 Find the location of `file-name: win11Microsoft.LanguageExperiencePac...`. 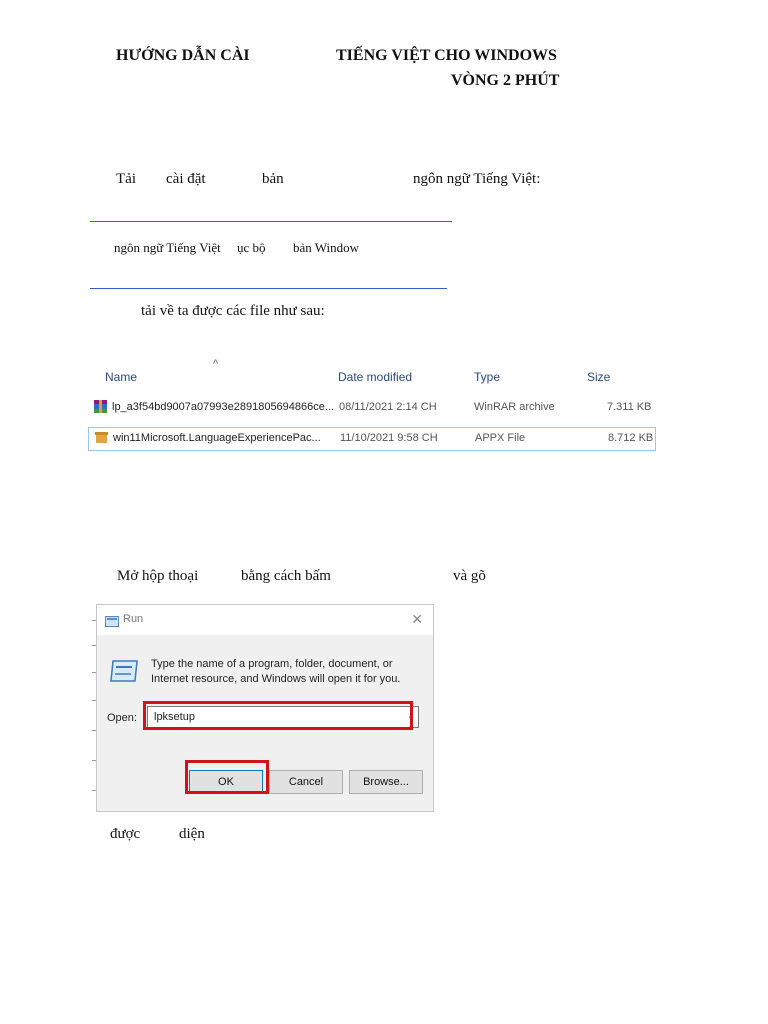

file-name: win11Microsoft.LanguageExperiencePac... is located at coordinates (217, 438).